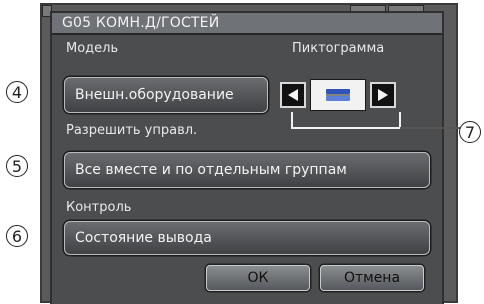  I want to click on cancel-label: Отмена, so click(372, 278).